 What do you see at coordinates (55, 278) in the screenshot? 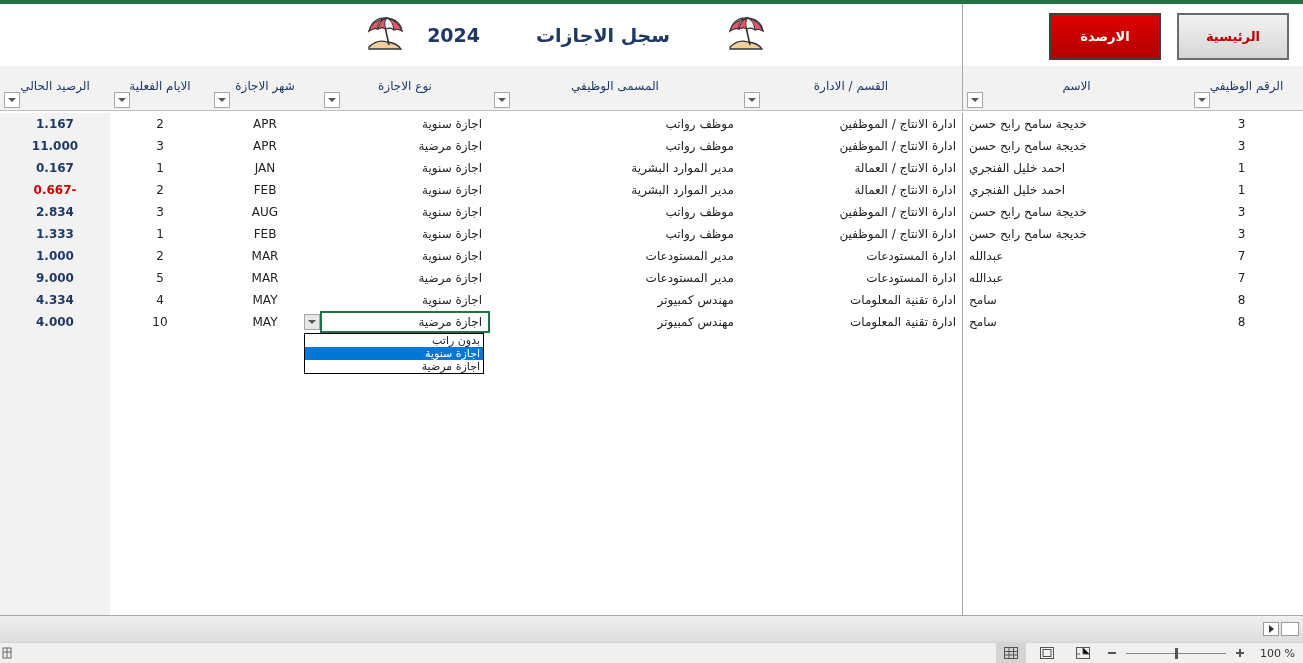
I see `balance-cell: 9.000` at bounding box center [55, 278].